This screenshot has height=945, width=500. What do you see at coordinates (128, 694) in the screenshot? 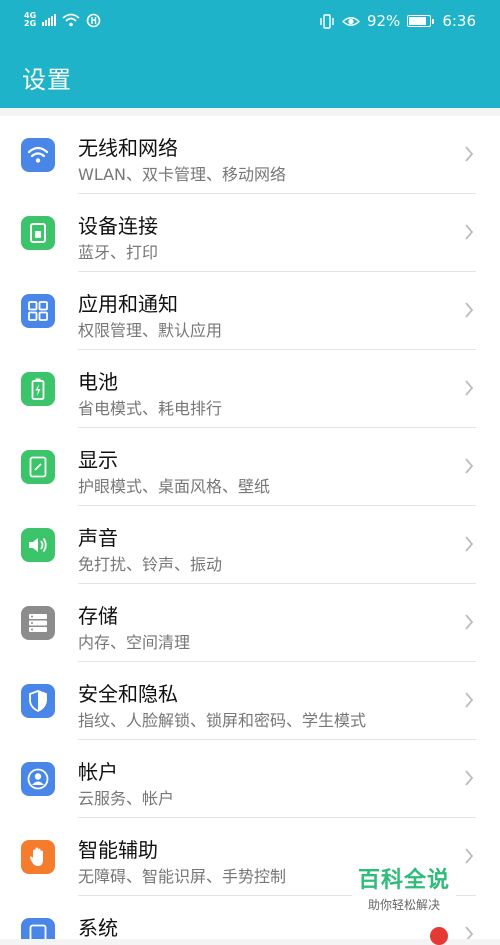
I see `settings-item-title: 安全和隐私` at bounding box center [128, 694].